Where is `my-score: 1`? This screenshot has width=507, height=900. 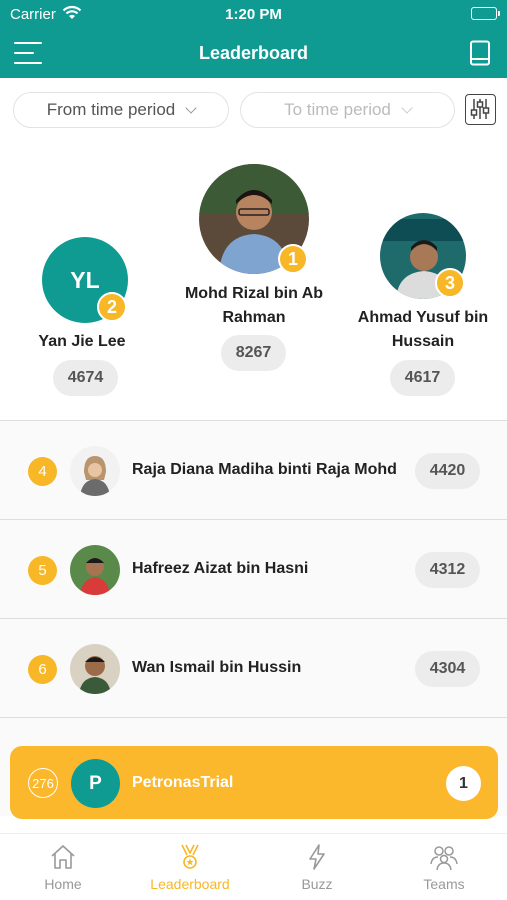
my-score: 1 is located at coordinates (463, 783).